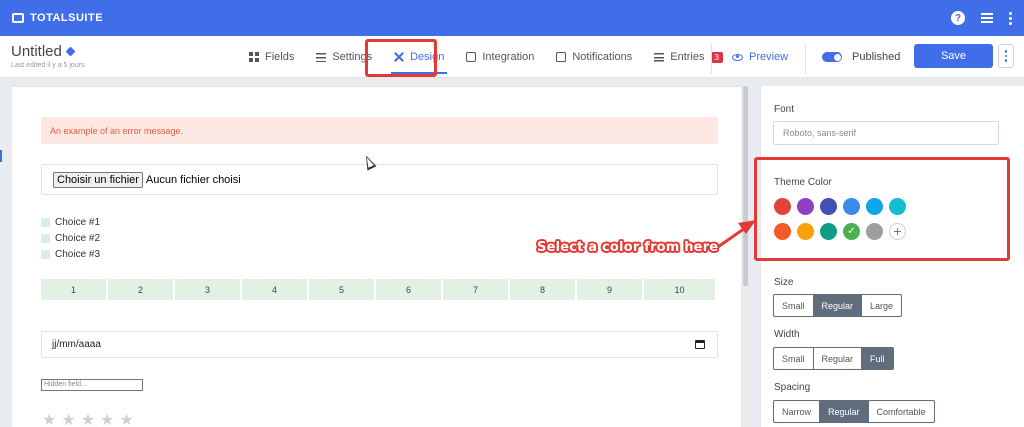 The height and width of the screenshot is (427, 1024). I want to click on tab-label: Fields, so click(280, 57).